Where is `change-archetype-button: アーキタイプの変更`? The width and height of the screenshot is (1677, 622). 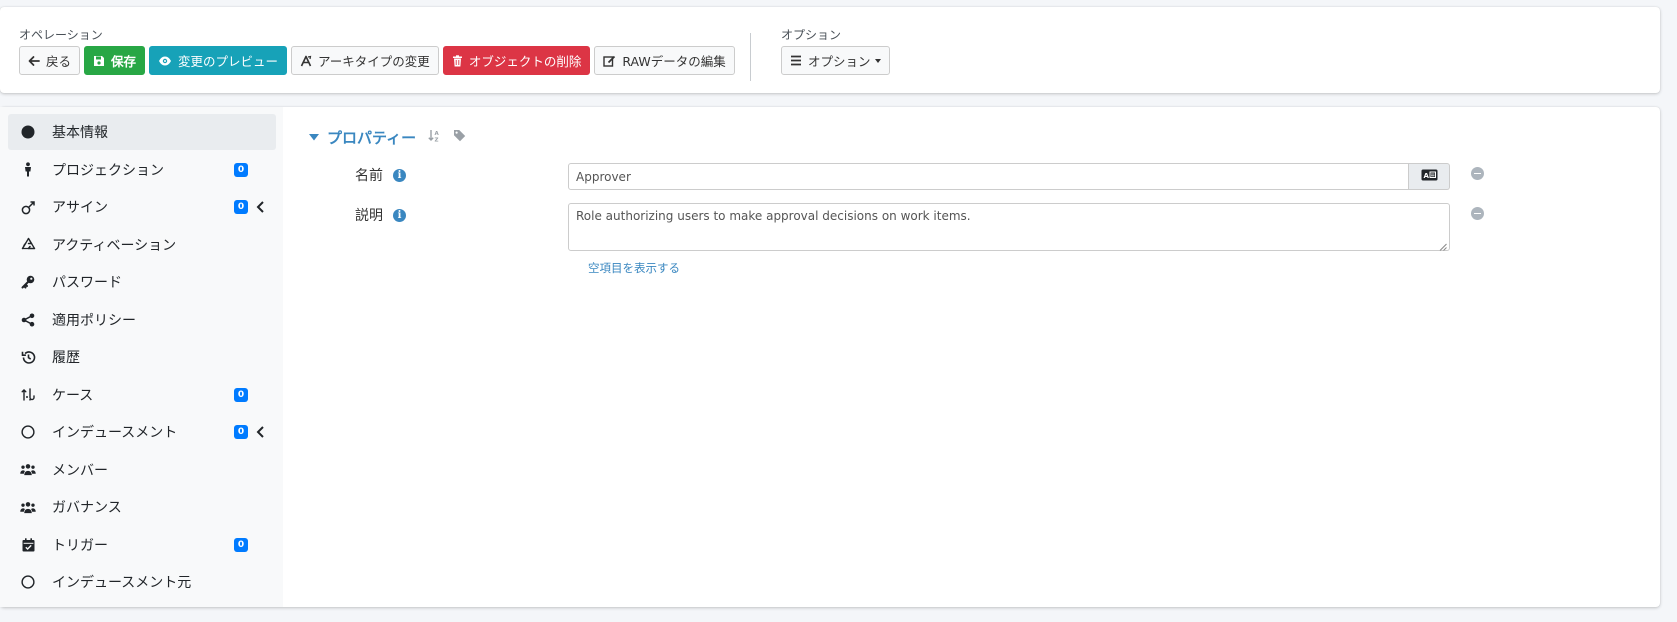
change-archetype-button: アーキタイプの変更 is located at coordinates (365, 60).